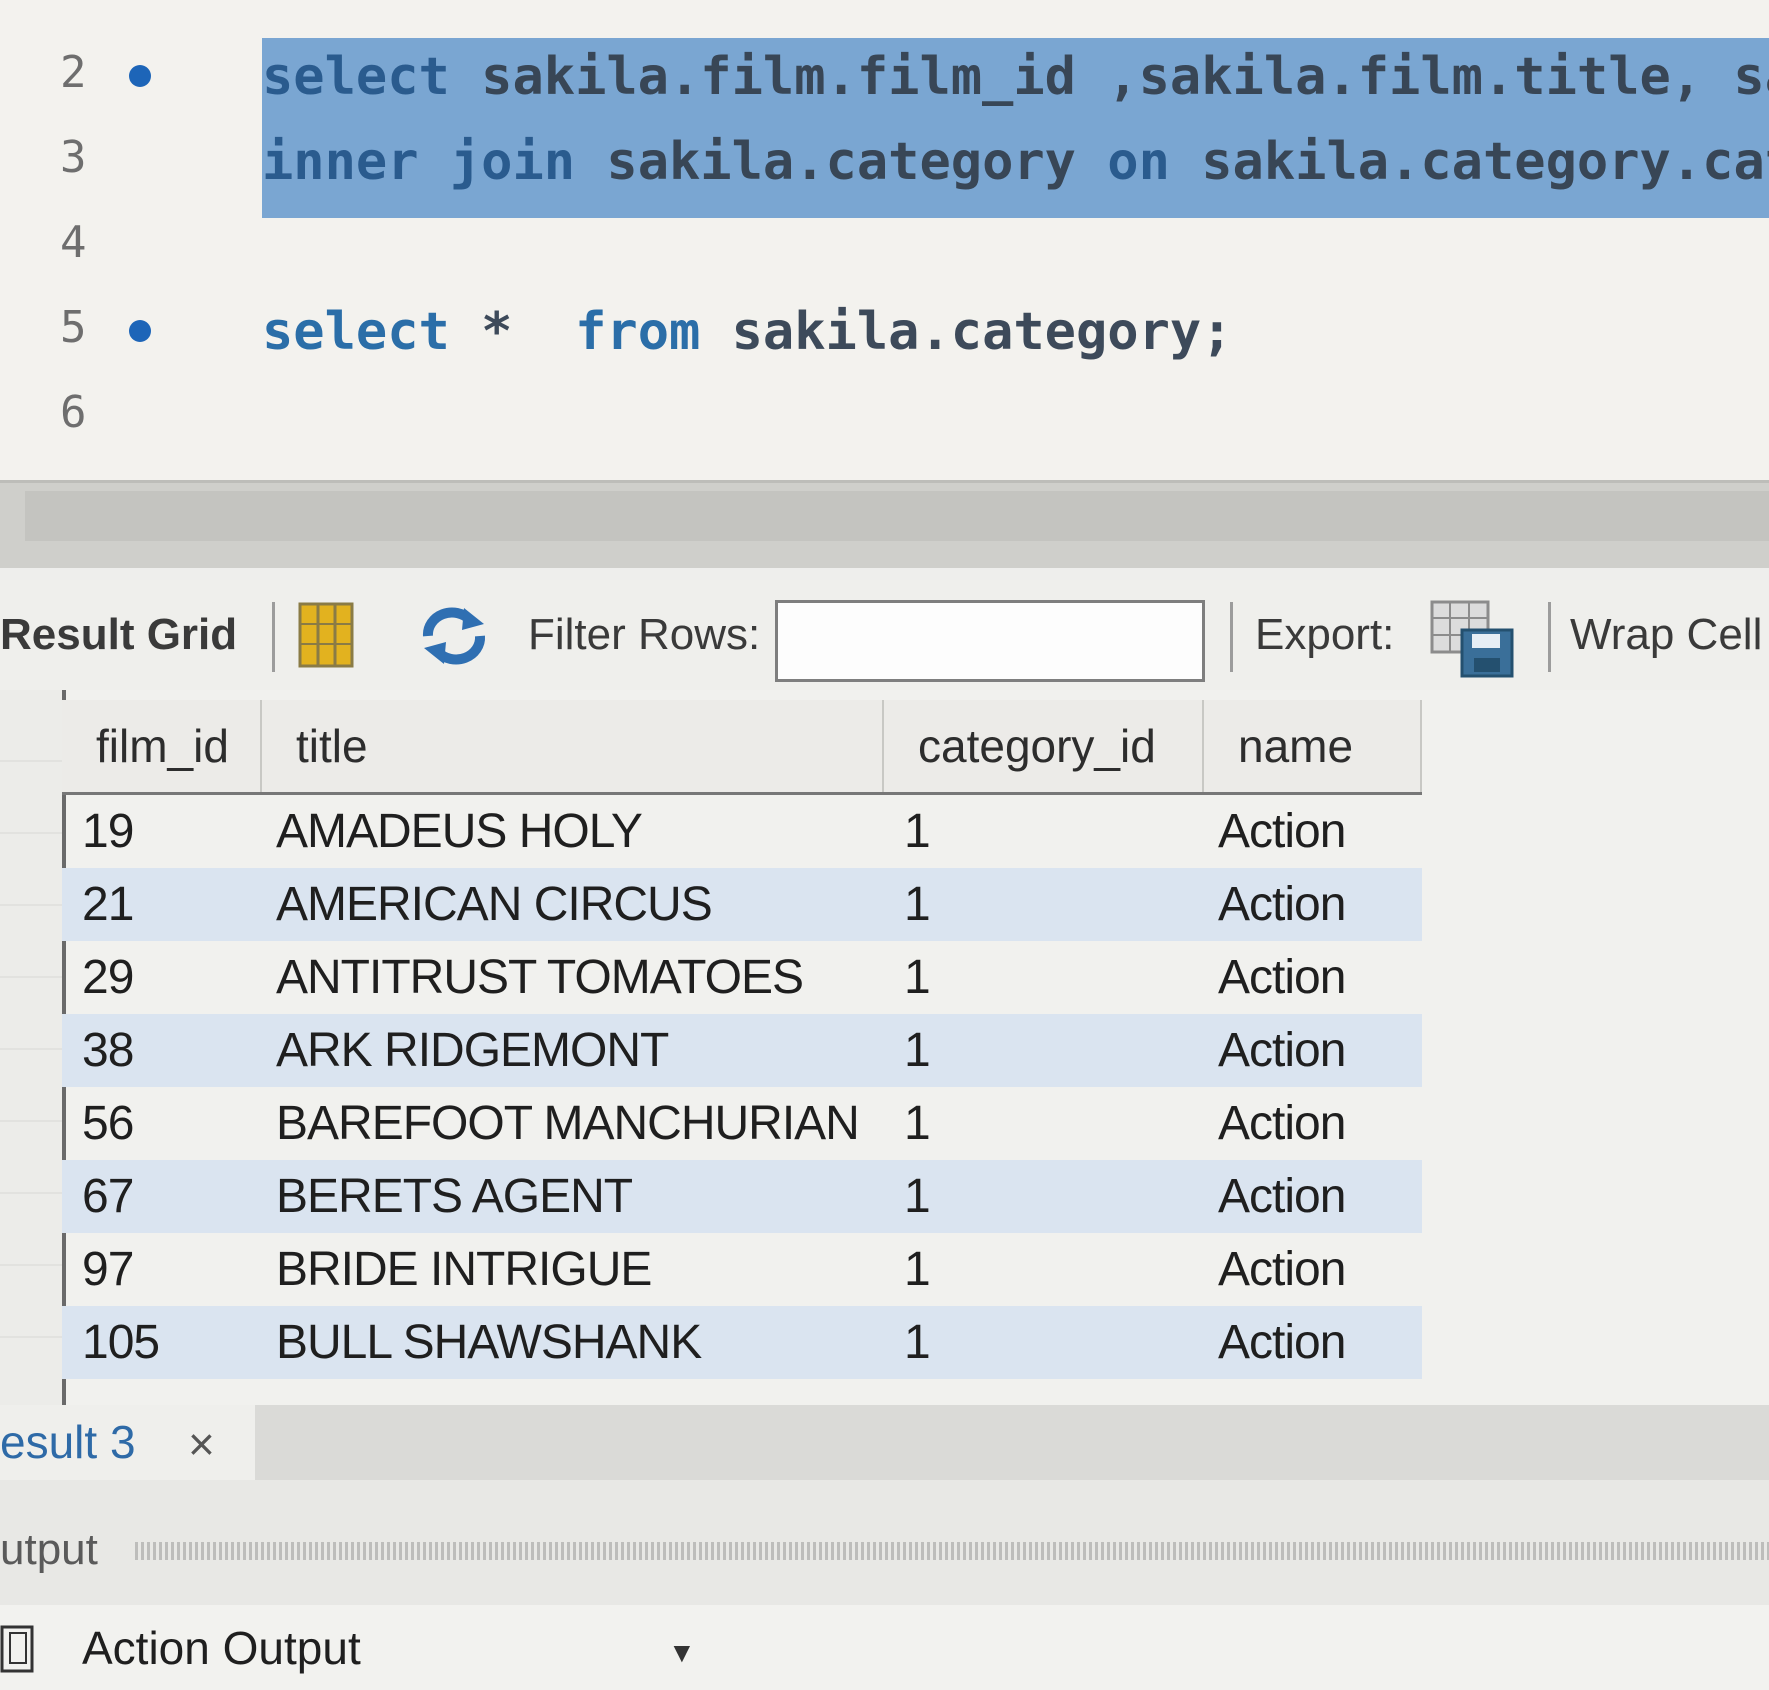  I want to click on cell-film-id: 105, so click(162, 1342).